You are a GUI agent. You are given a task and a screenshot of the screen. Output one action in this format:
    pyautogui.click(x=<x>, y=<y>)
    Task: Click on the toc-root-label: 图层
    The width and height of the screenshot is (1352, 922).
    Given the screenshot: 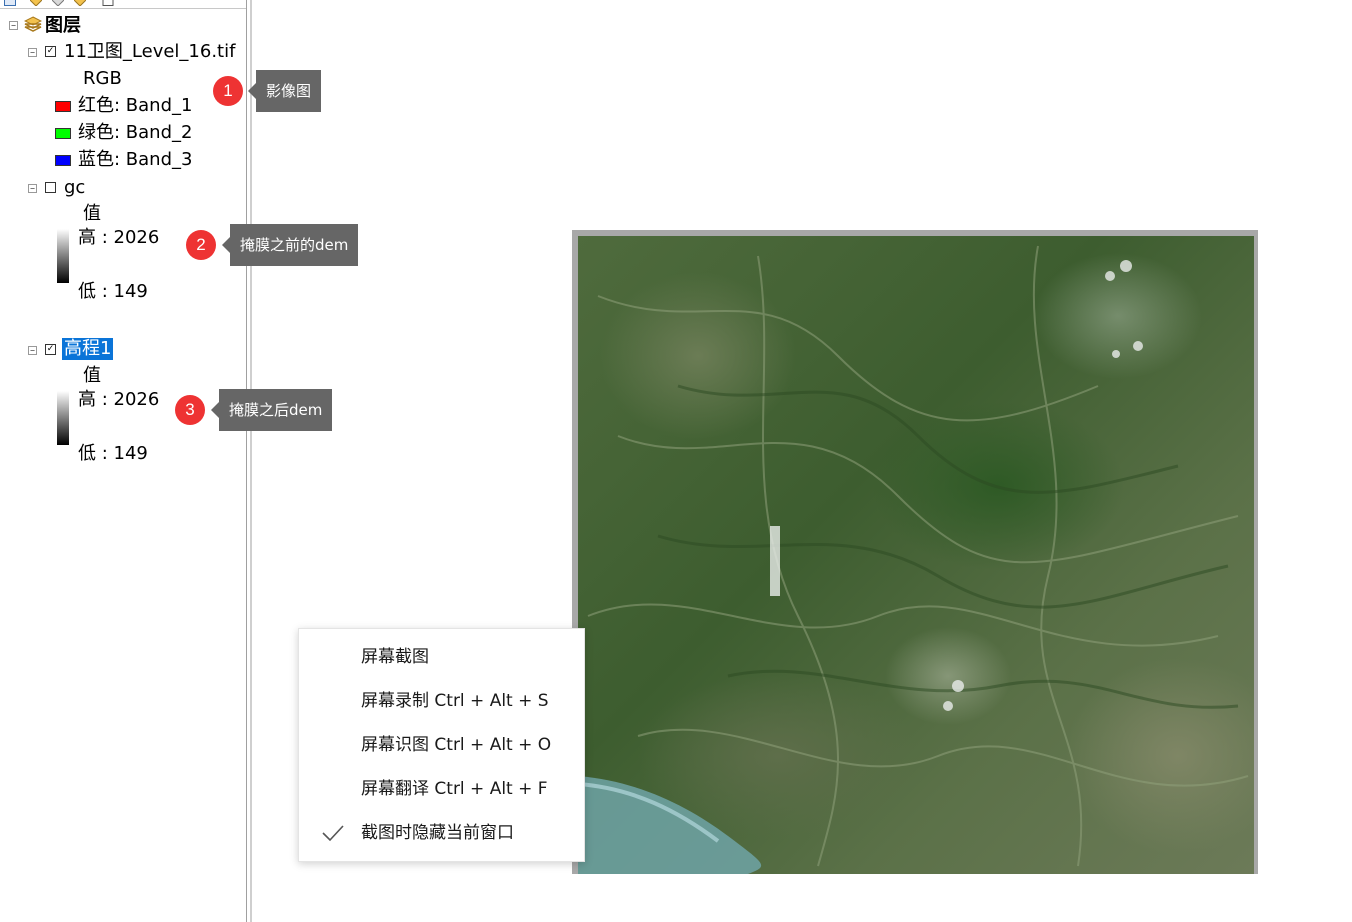 What is the action you would take?
    pyautogui.click(x=63, y=25)
    